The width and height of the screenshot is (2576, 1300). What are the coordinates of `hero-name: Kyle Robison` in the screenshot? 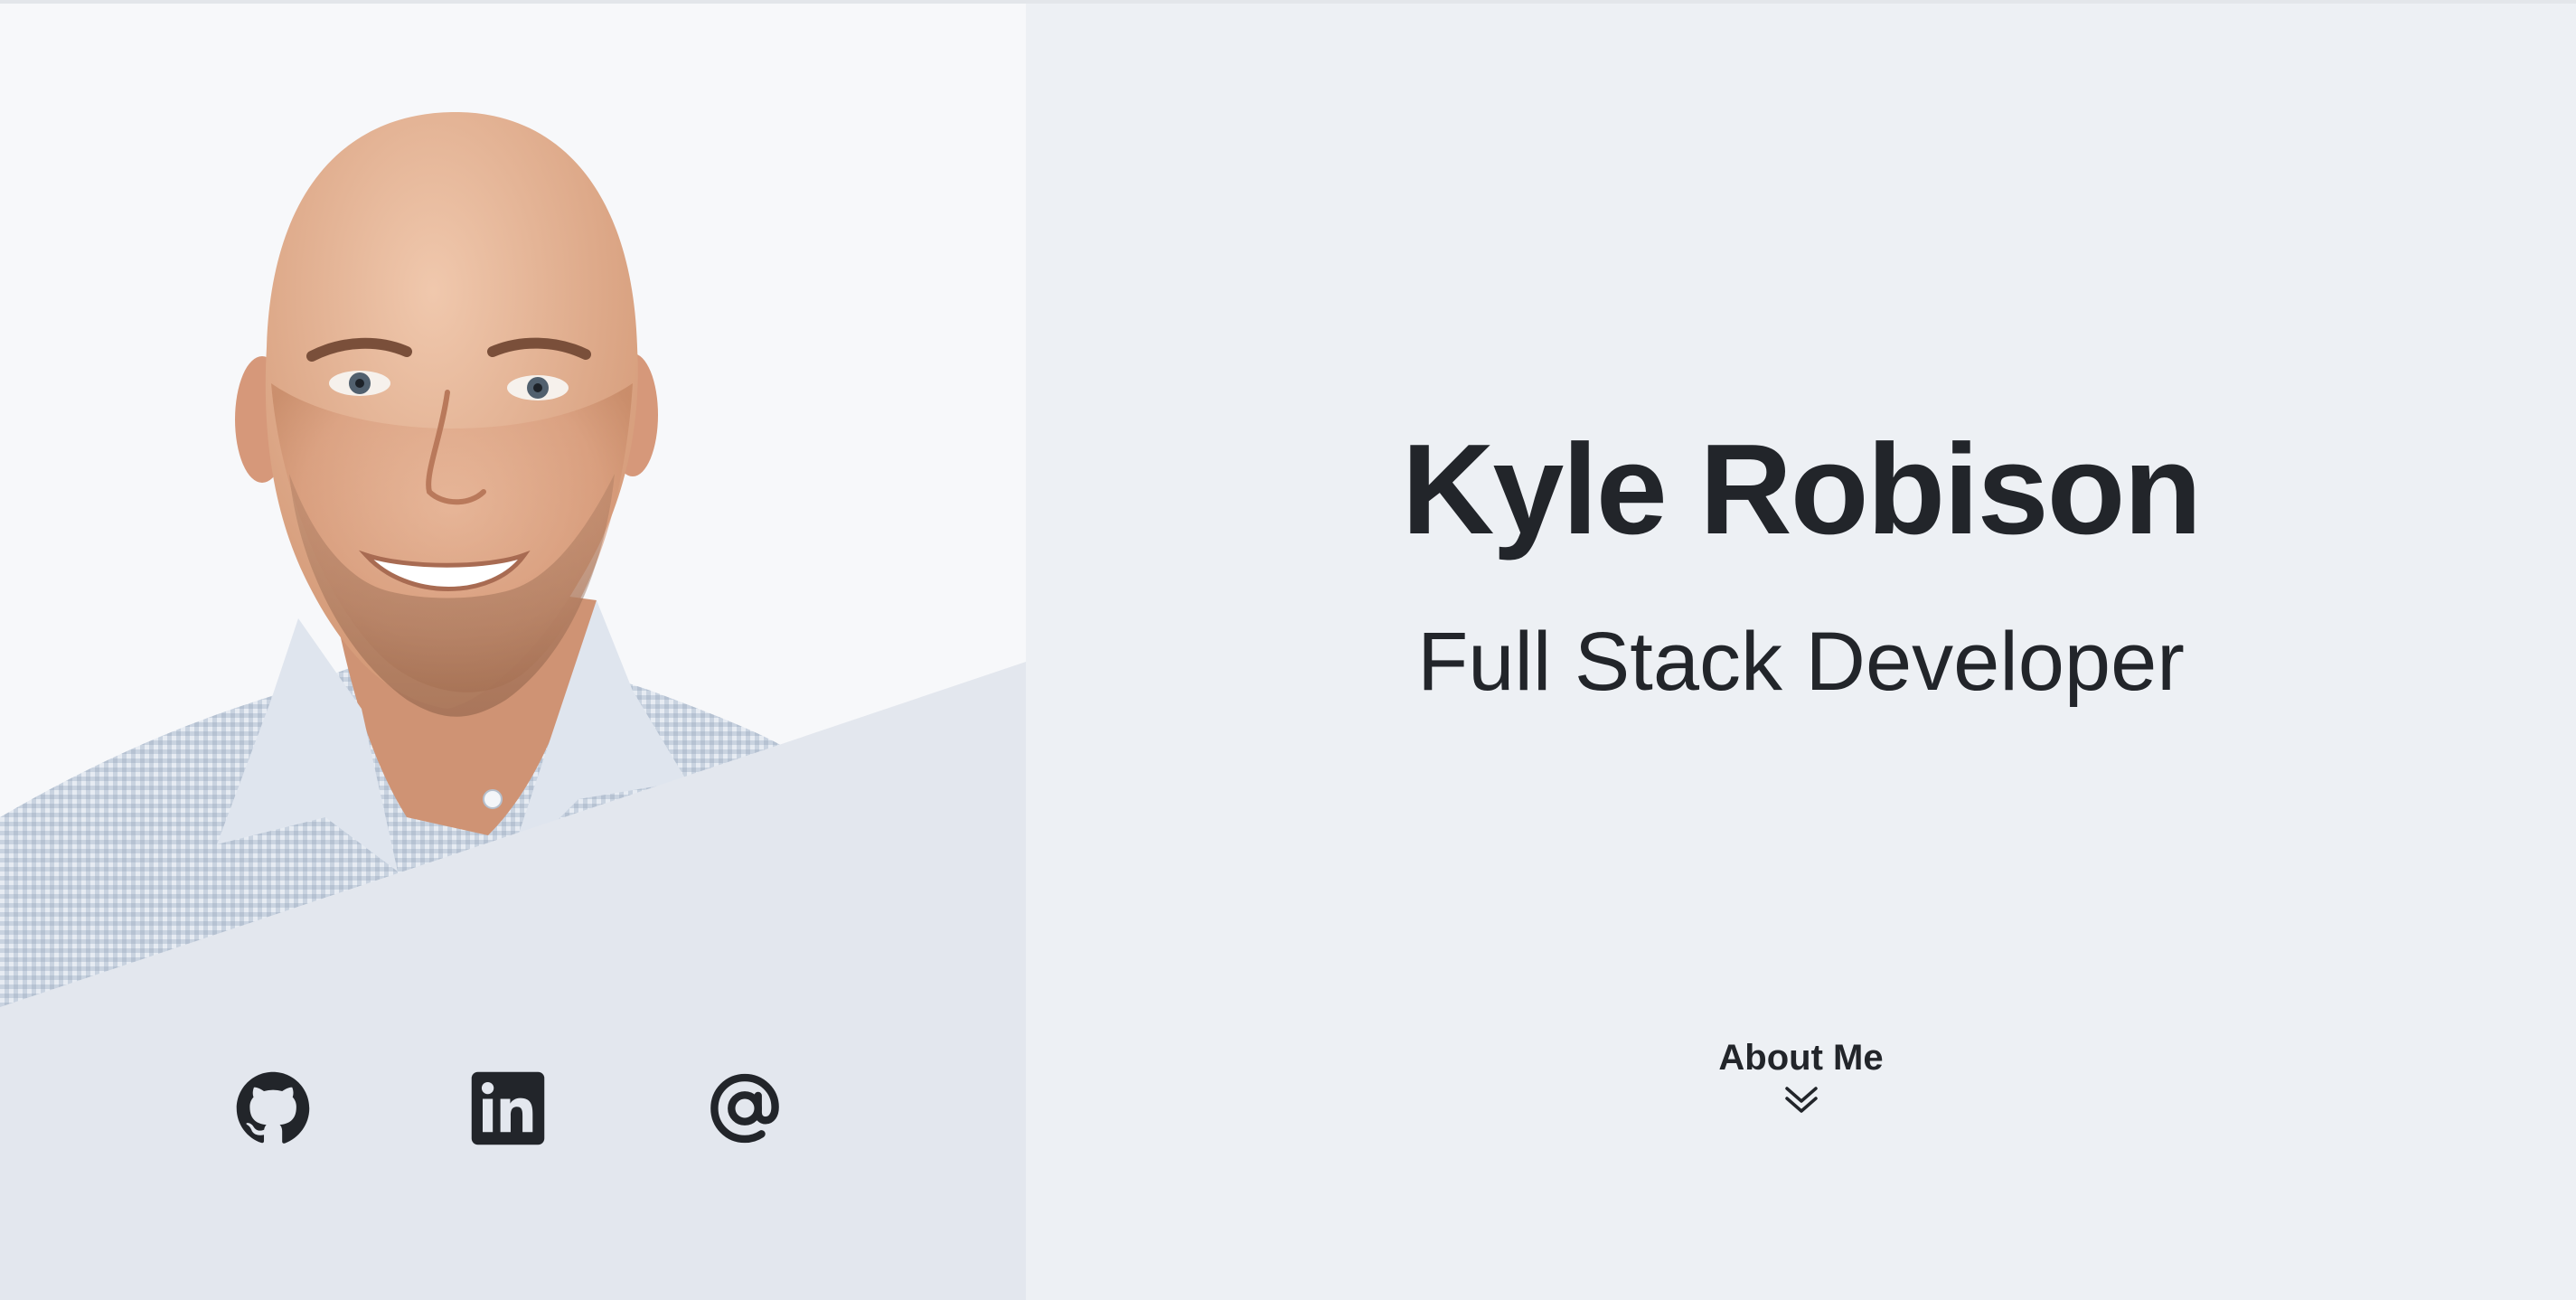 It's located at (1802, 489).